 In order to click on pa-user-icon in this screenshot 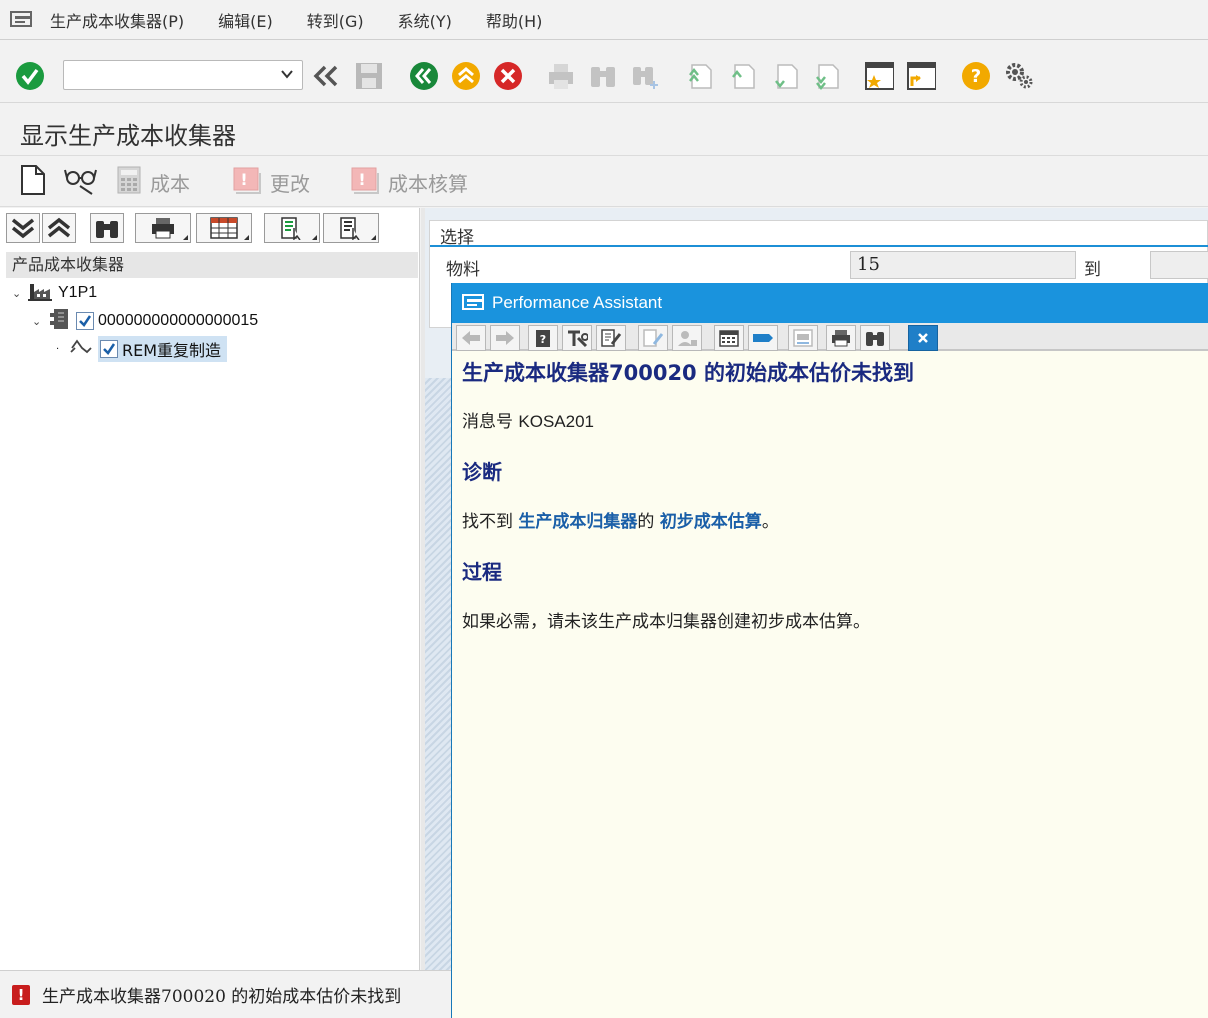, I will do `click(687, 338)`.